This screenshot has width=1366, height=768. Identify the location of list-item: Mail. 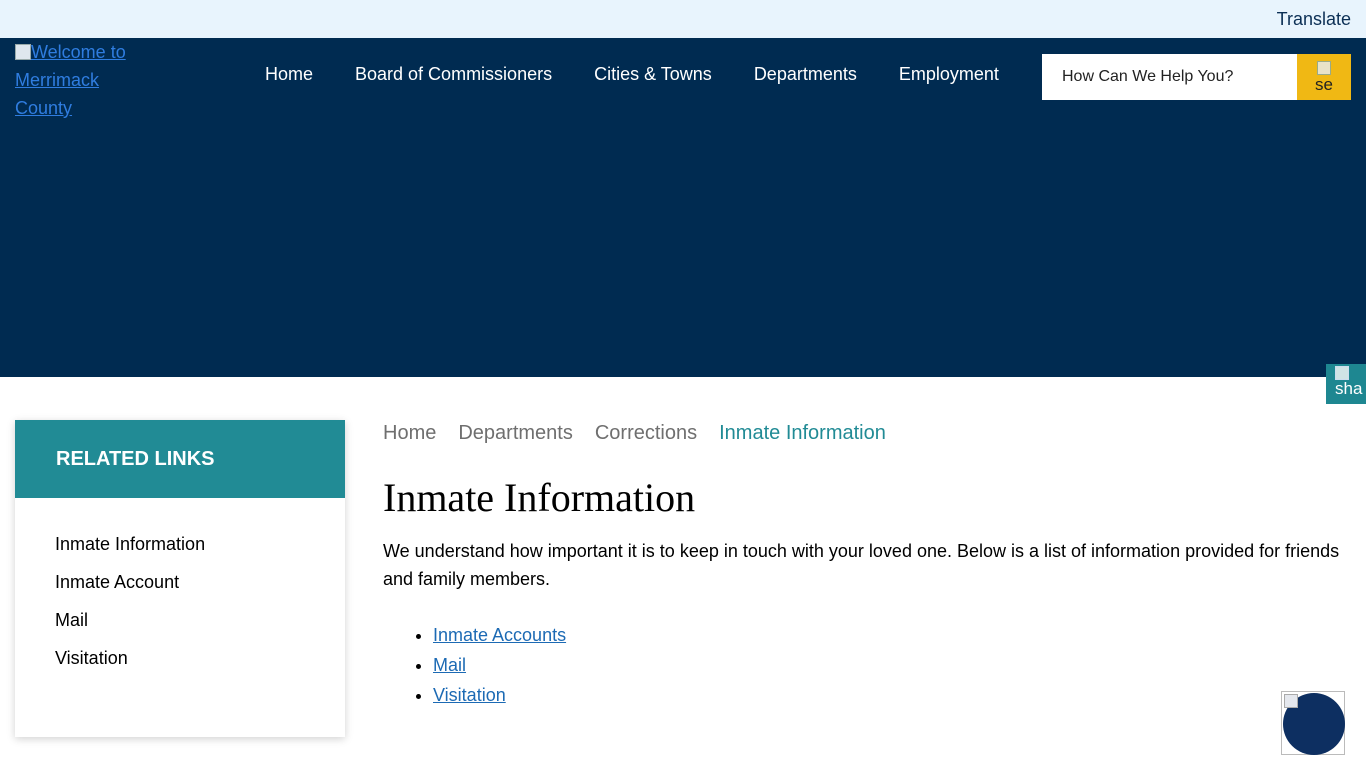
(499, 665).